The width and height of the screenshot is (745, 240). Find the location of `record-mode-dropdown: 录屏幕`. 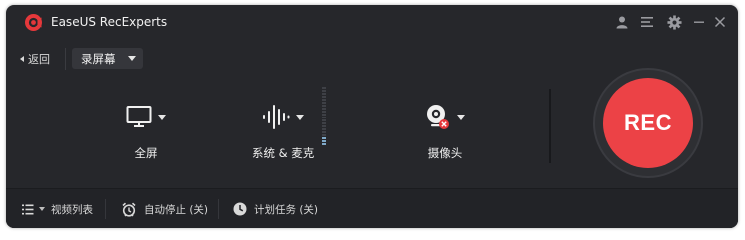

record-mode-dropdown: 录屏幕 is located at coordinates (107, 58).